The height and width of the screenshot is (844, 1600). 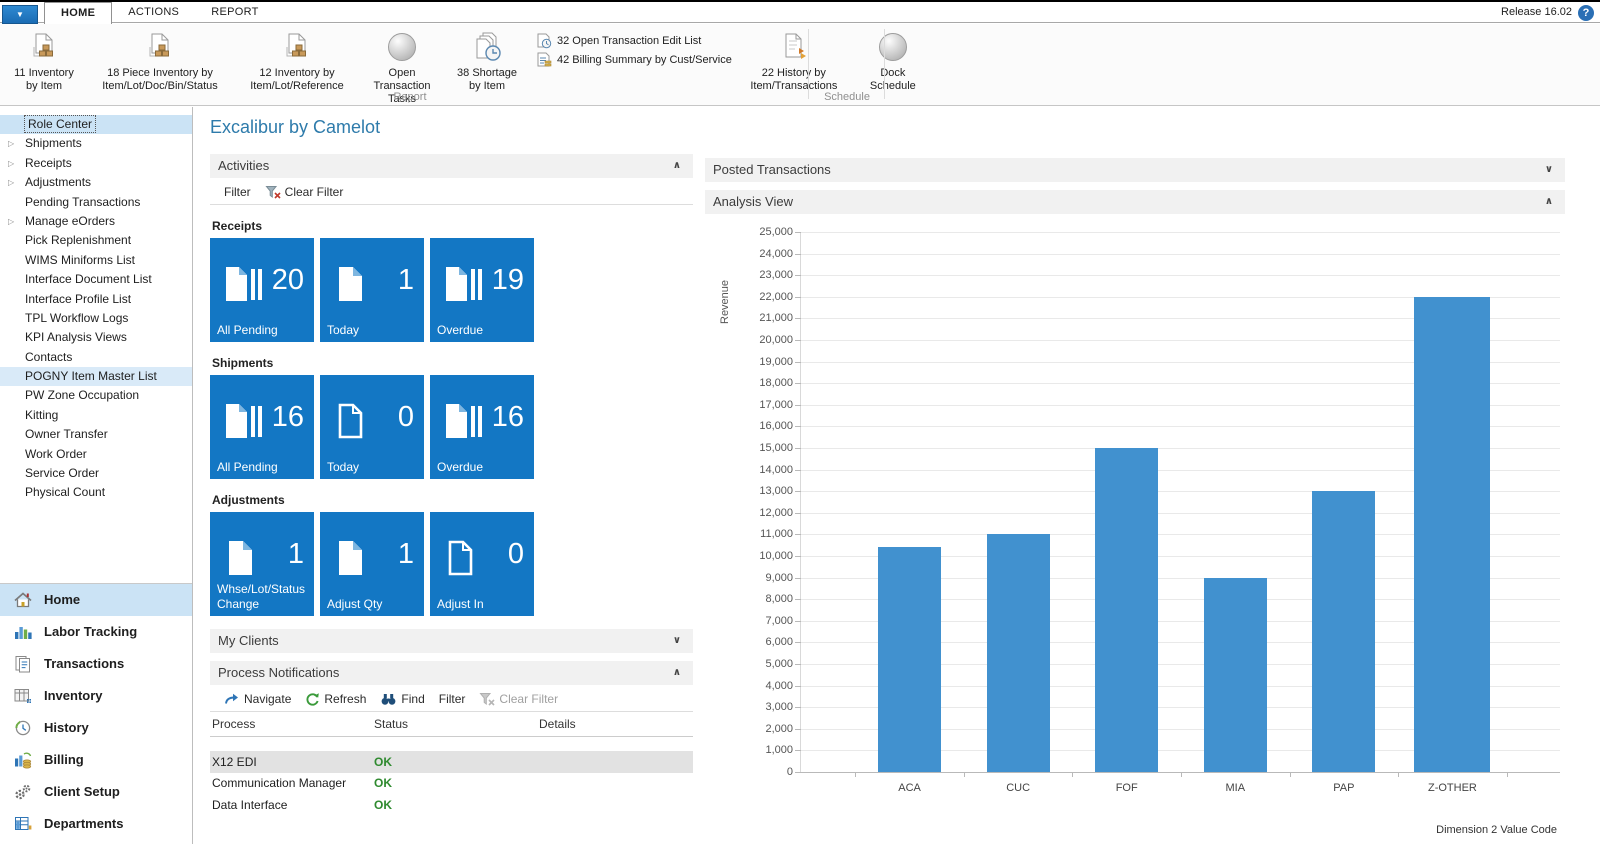 What do you see at coordinates (402, 699) in the screenshot?
I see `pn-toolbar-button-find: Find` at bounding box center [402, 699].